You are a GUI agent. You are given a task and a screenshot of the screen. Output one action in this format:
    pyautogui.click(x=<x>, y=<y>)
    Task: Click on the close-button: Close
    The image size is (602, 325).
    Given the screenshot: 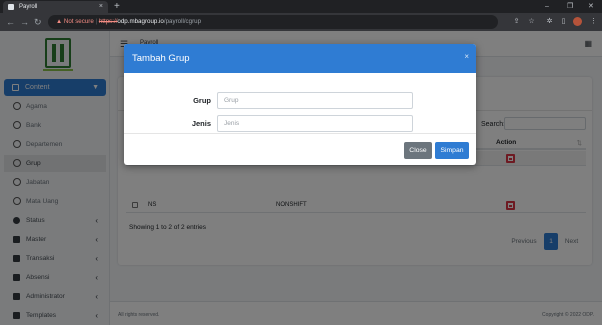 What is the action you would take?
    pyautogui.click(x=418, y=150)
    